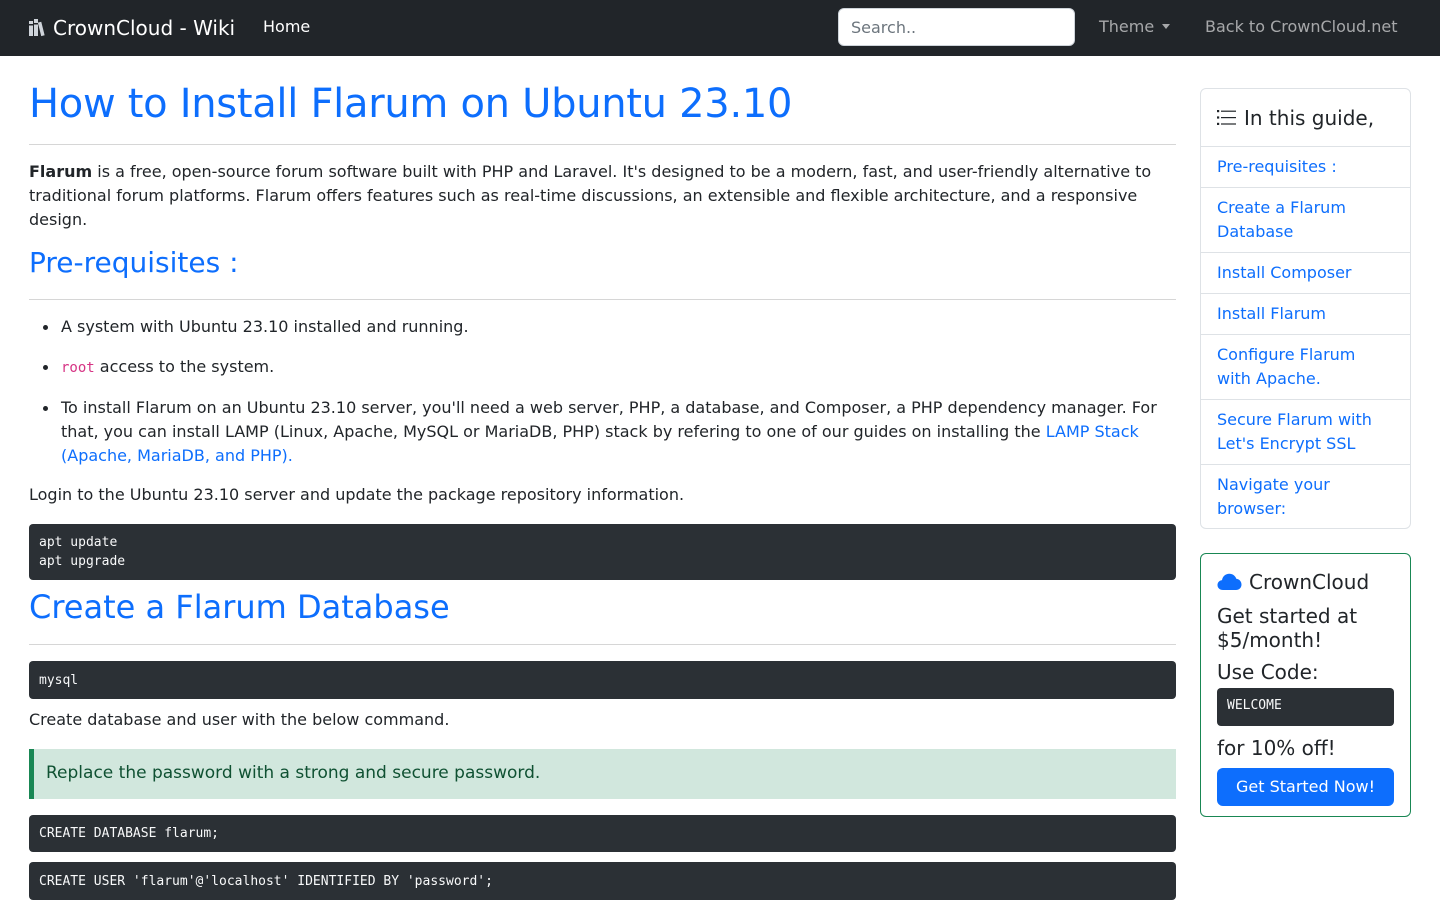 This screenshot has height=900, width=1440. Describe the element at coordinates (602, 367) in the screenshot. I see `list-item: root access to the system.` at that location.